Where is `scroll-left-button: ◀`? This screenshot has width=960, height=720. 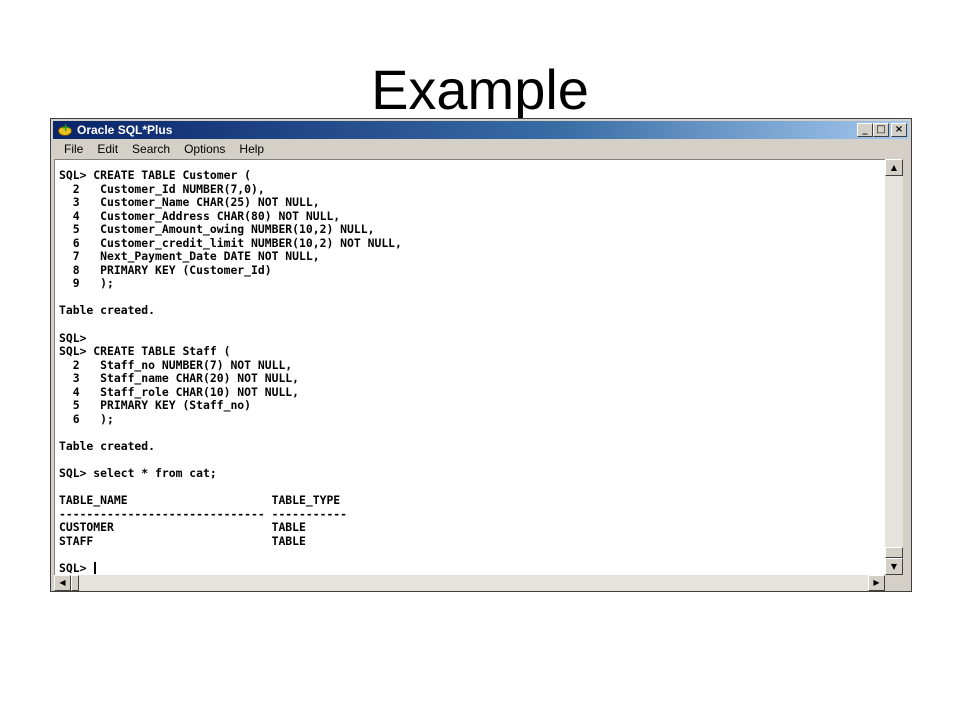
scroll-left-button: ◀ is located at coordinates (62, 583).